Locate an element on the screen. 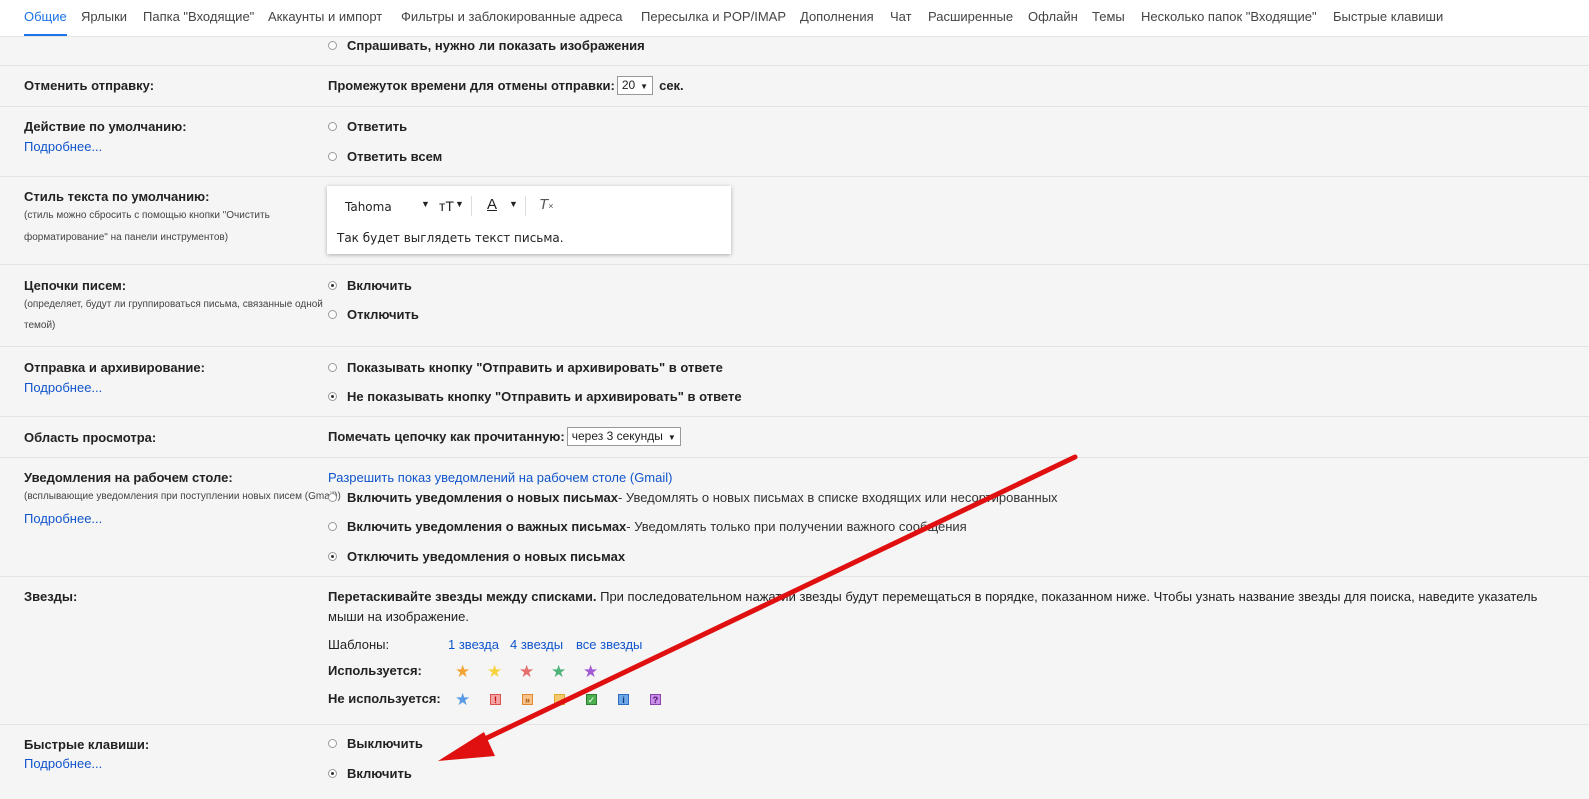 The image size is (1589, 799). arrow-shaft is located at coordinates (771, 602).